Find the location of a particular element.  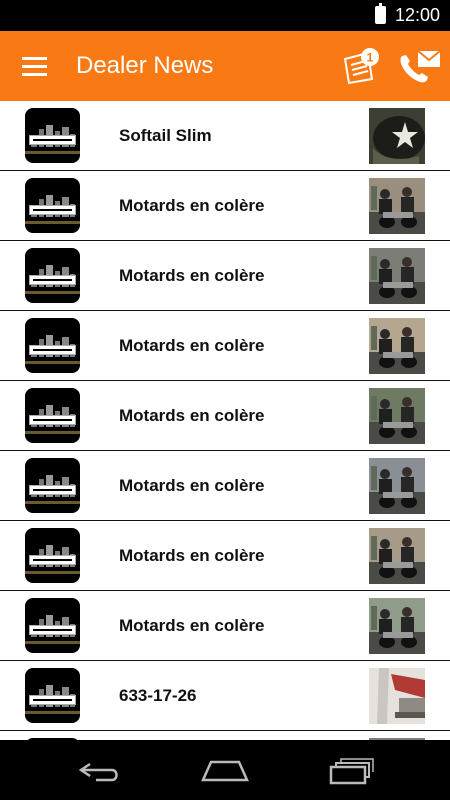

recents-icon is located at coordinates (351, 771).